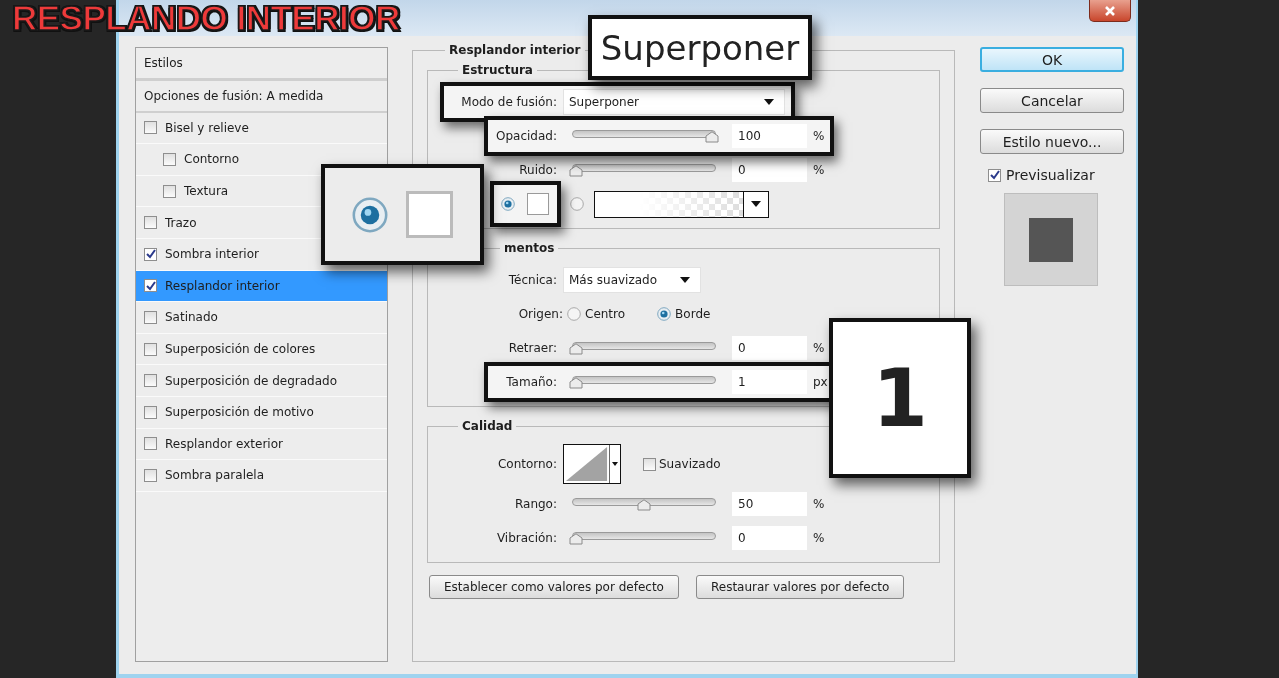  Describe the element at coordinates (191, 317) in the screenshot. I see `style-label: Satinado` at that location.